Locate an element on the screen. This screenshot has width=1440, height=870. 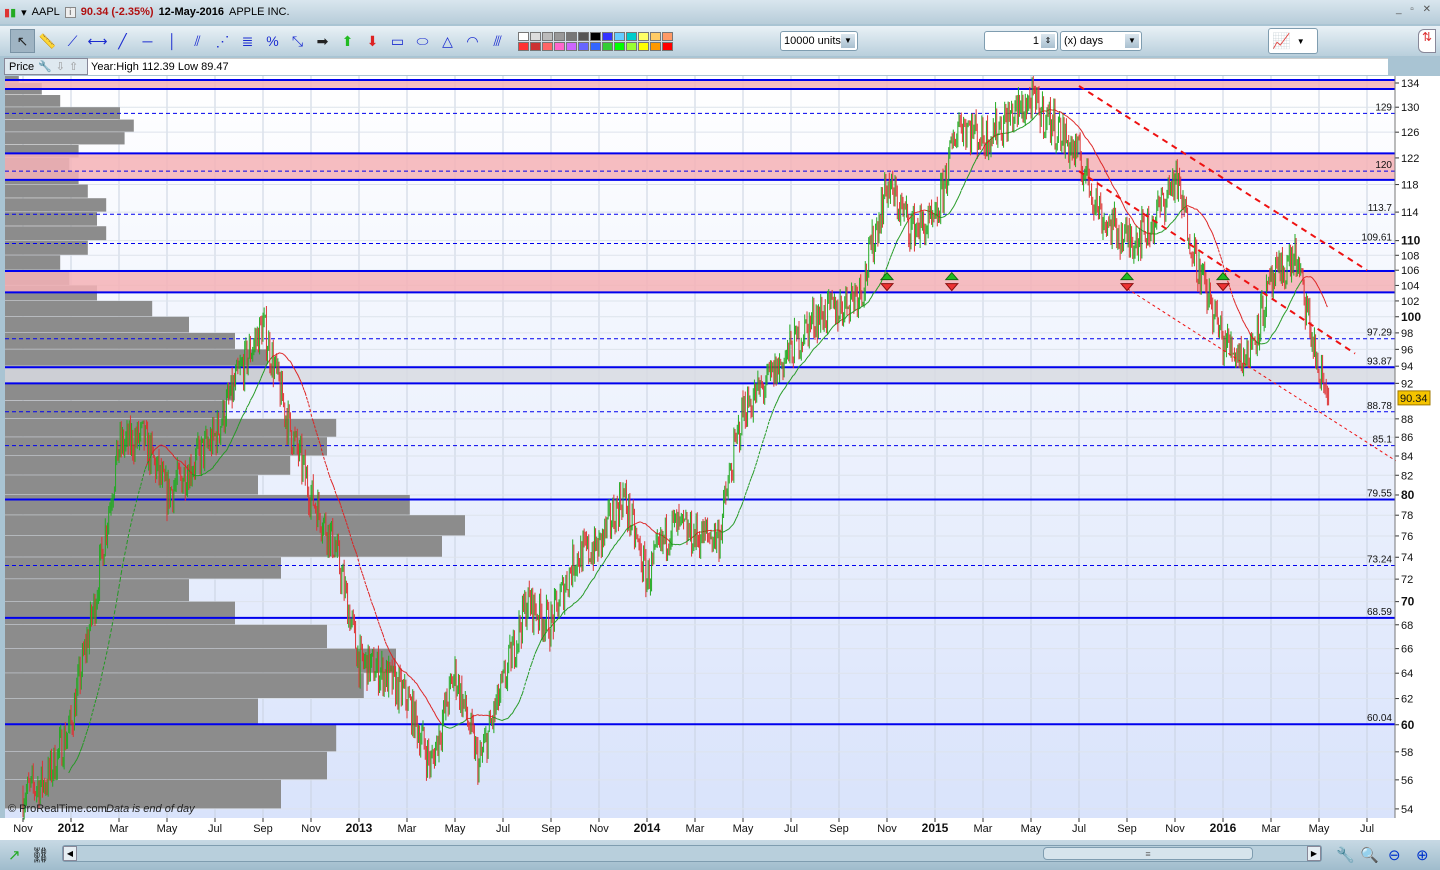
chart-settings-icon: 🔧 is located at coordinates (1345, 855).